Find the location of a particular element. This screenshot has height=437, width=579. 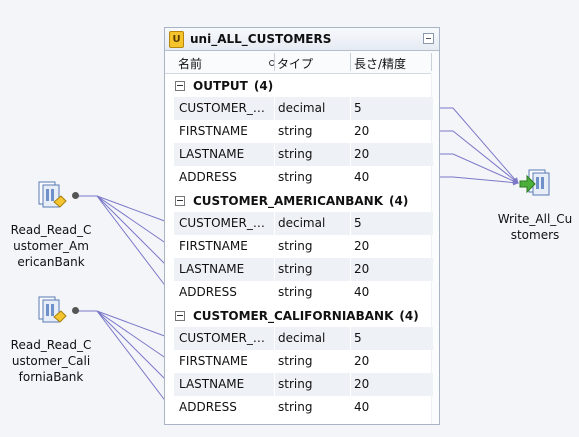

column-header: 名前 タイプ 長さ/精度 is located at coordinates (302, 62).